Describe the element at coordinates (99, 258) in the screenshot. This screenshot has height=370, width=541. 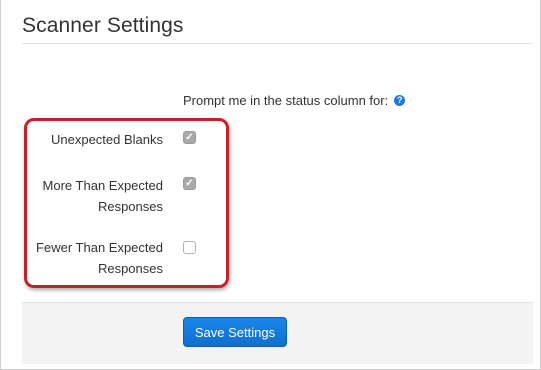
I see `option-label-fewer-than-expected: Fewer Than Expected Responses` at that location.